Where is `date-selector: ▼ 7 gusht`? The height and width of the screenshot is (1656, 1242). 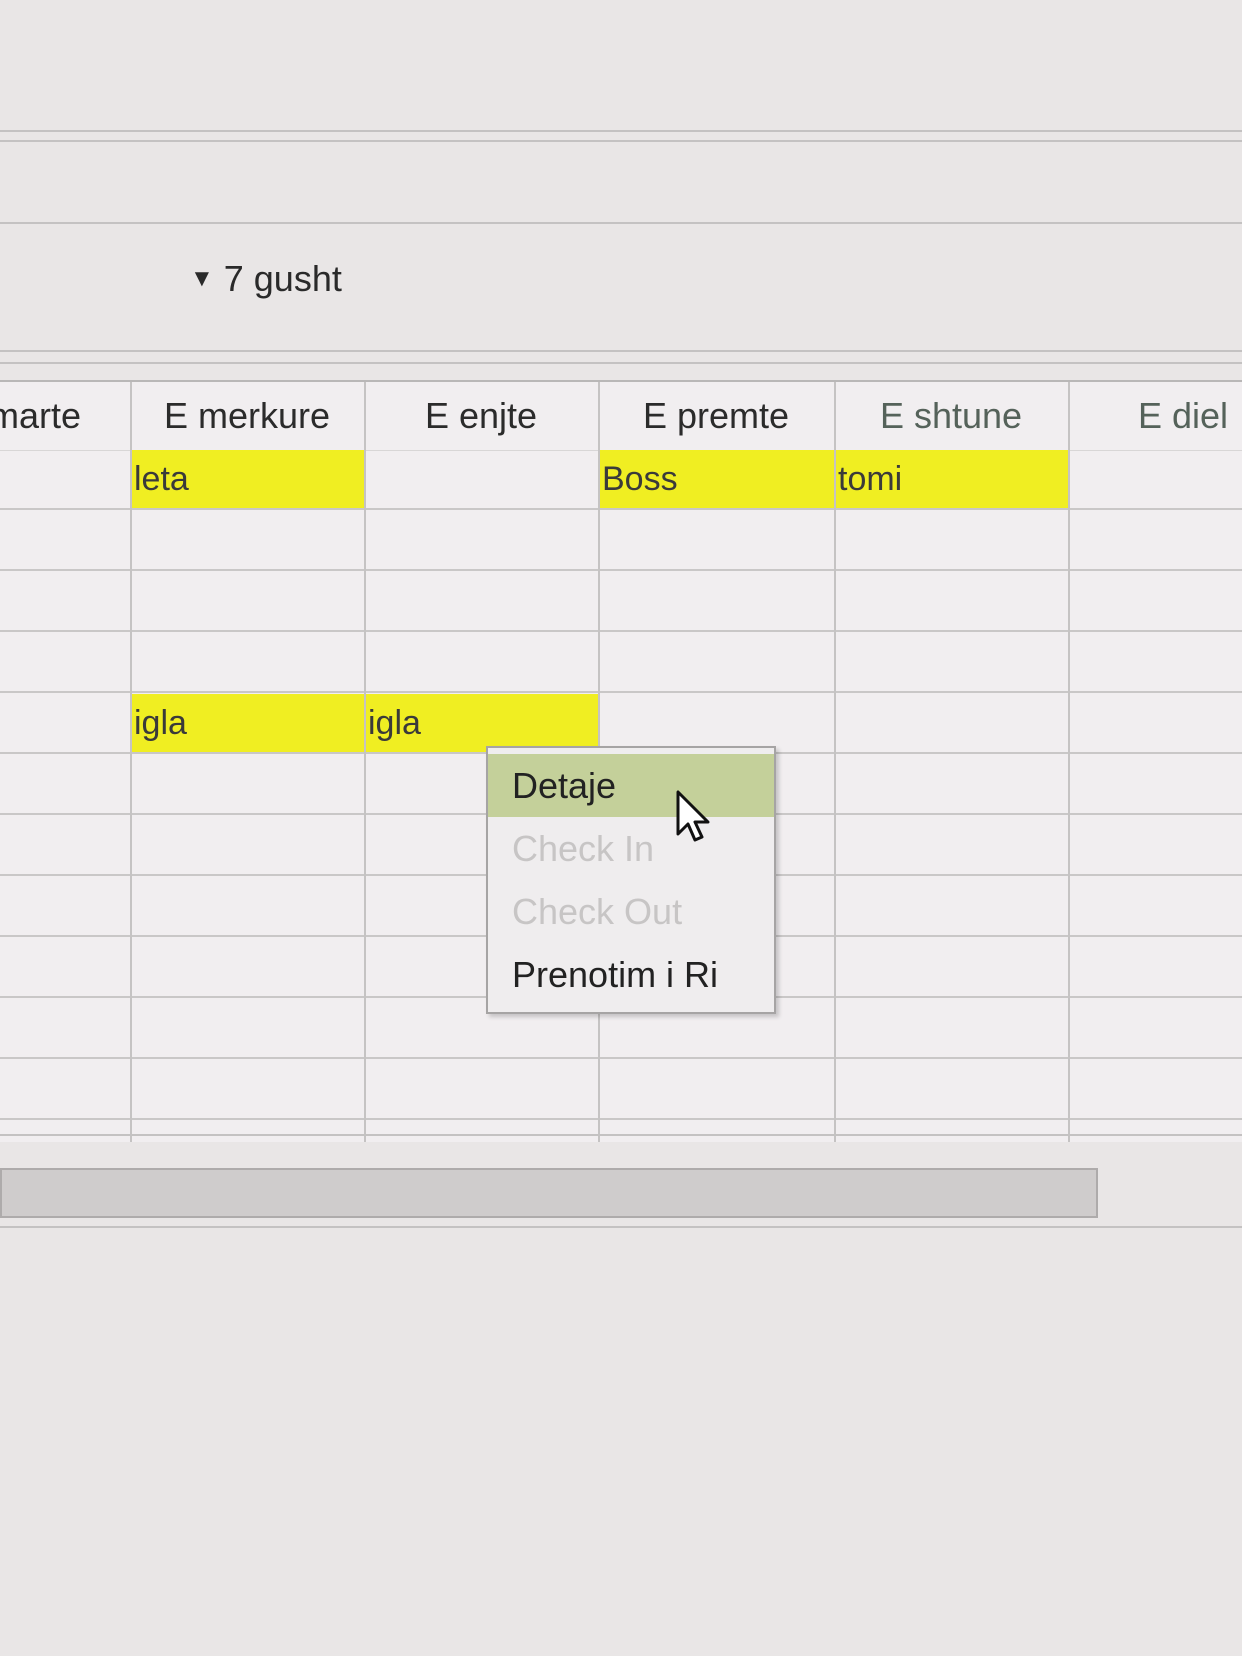
date-selector: ▼ 7 gusht is located at coordinates (266, 279).